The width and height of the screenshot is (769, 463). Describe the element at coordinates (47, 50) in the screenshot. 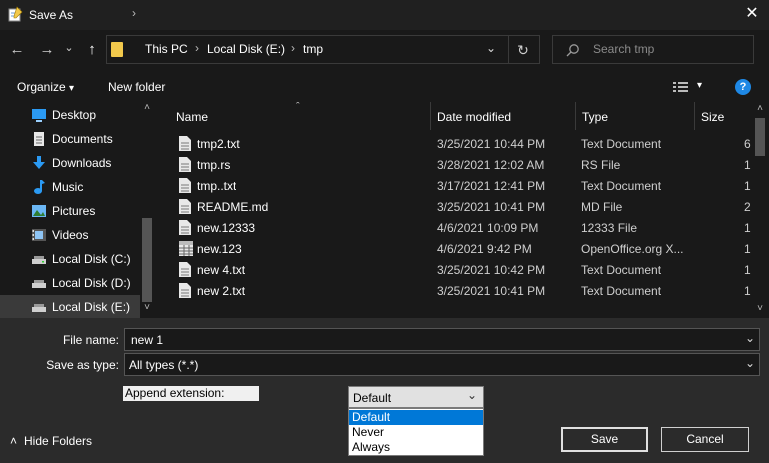

I see `forward-arrow-icon: →` at that location.